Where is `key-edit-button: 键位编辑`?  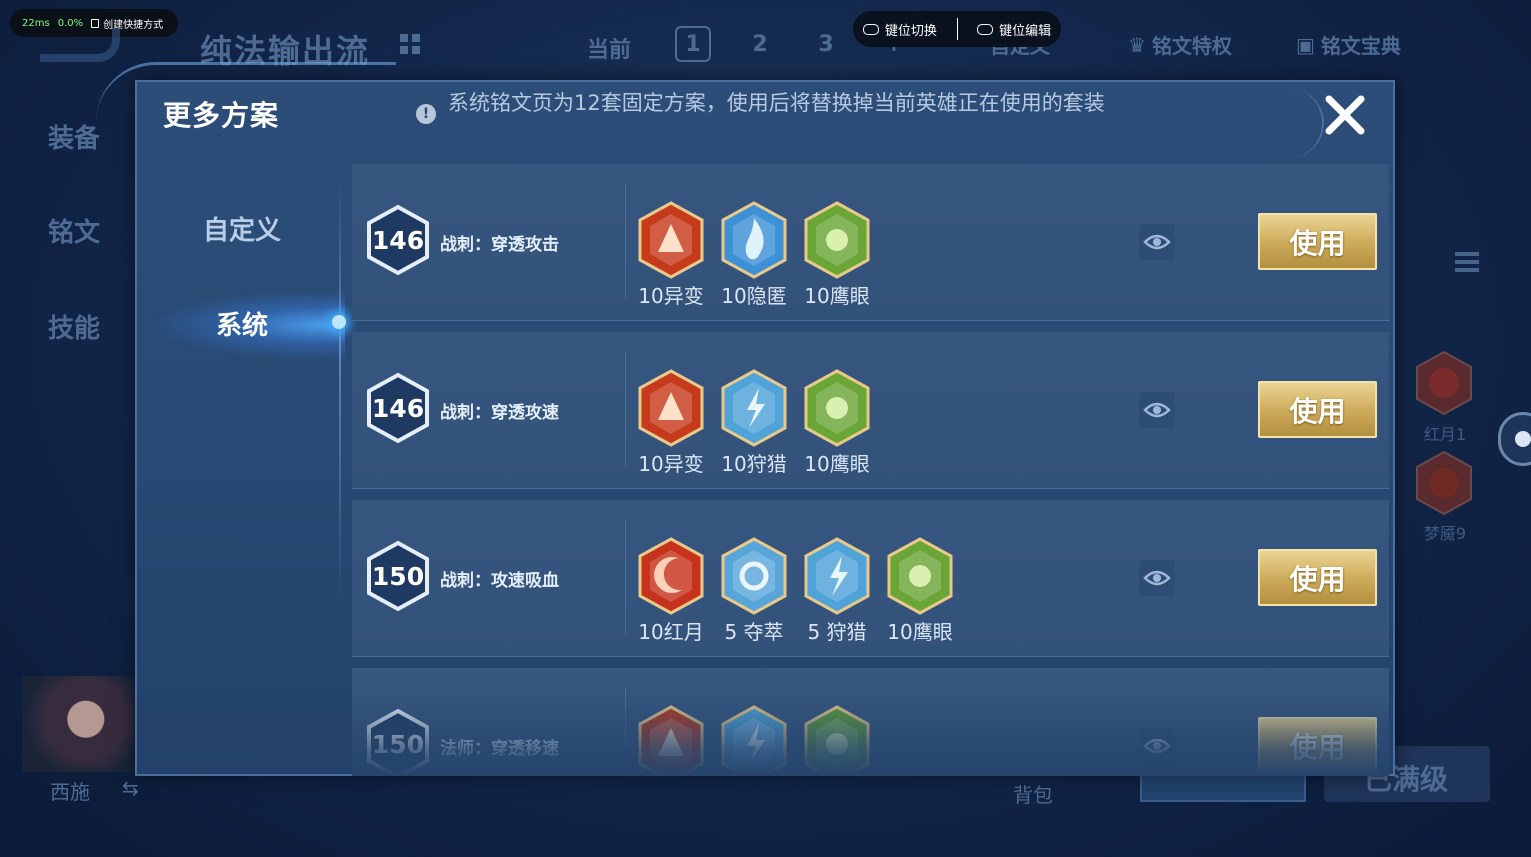 key-edit-button: 键位编辑 is located at coordinates (1014, 29).